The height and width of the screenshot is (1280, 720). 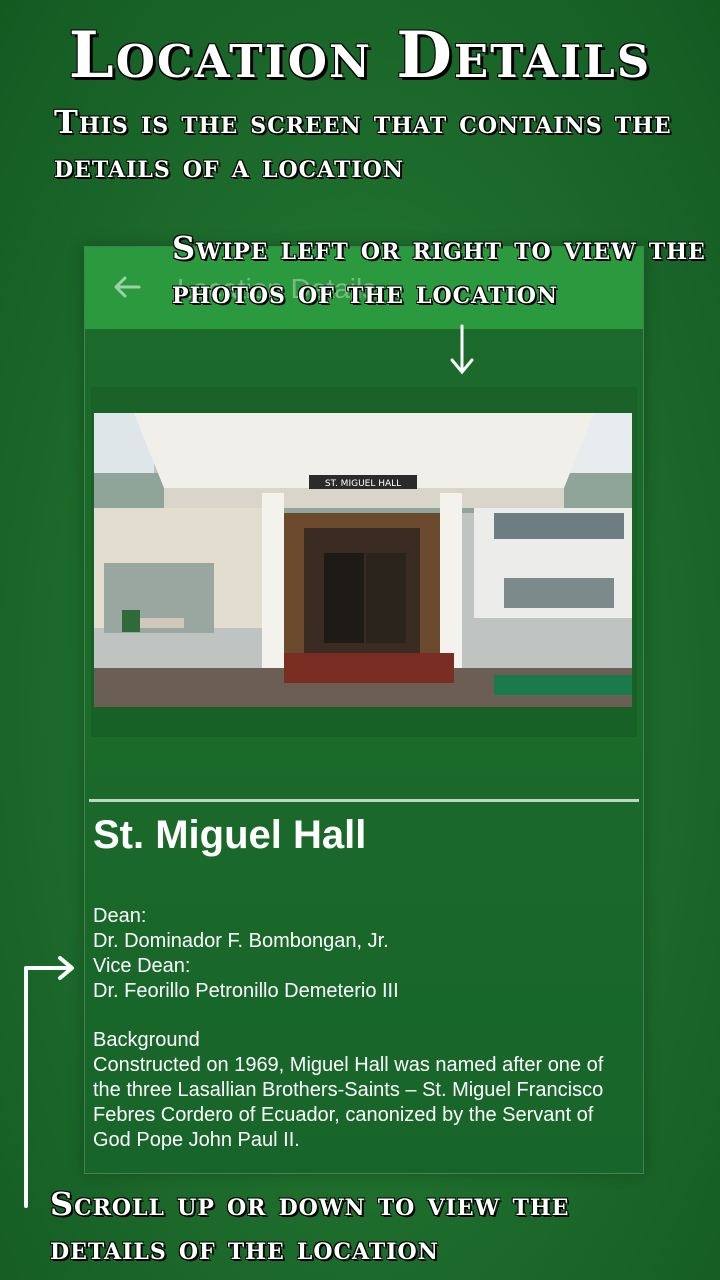 What do you see at coordinates (364, 800) in the screenshot?
I see `divider` at bounding box center [364, 800].